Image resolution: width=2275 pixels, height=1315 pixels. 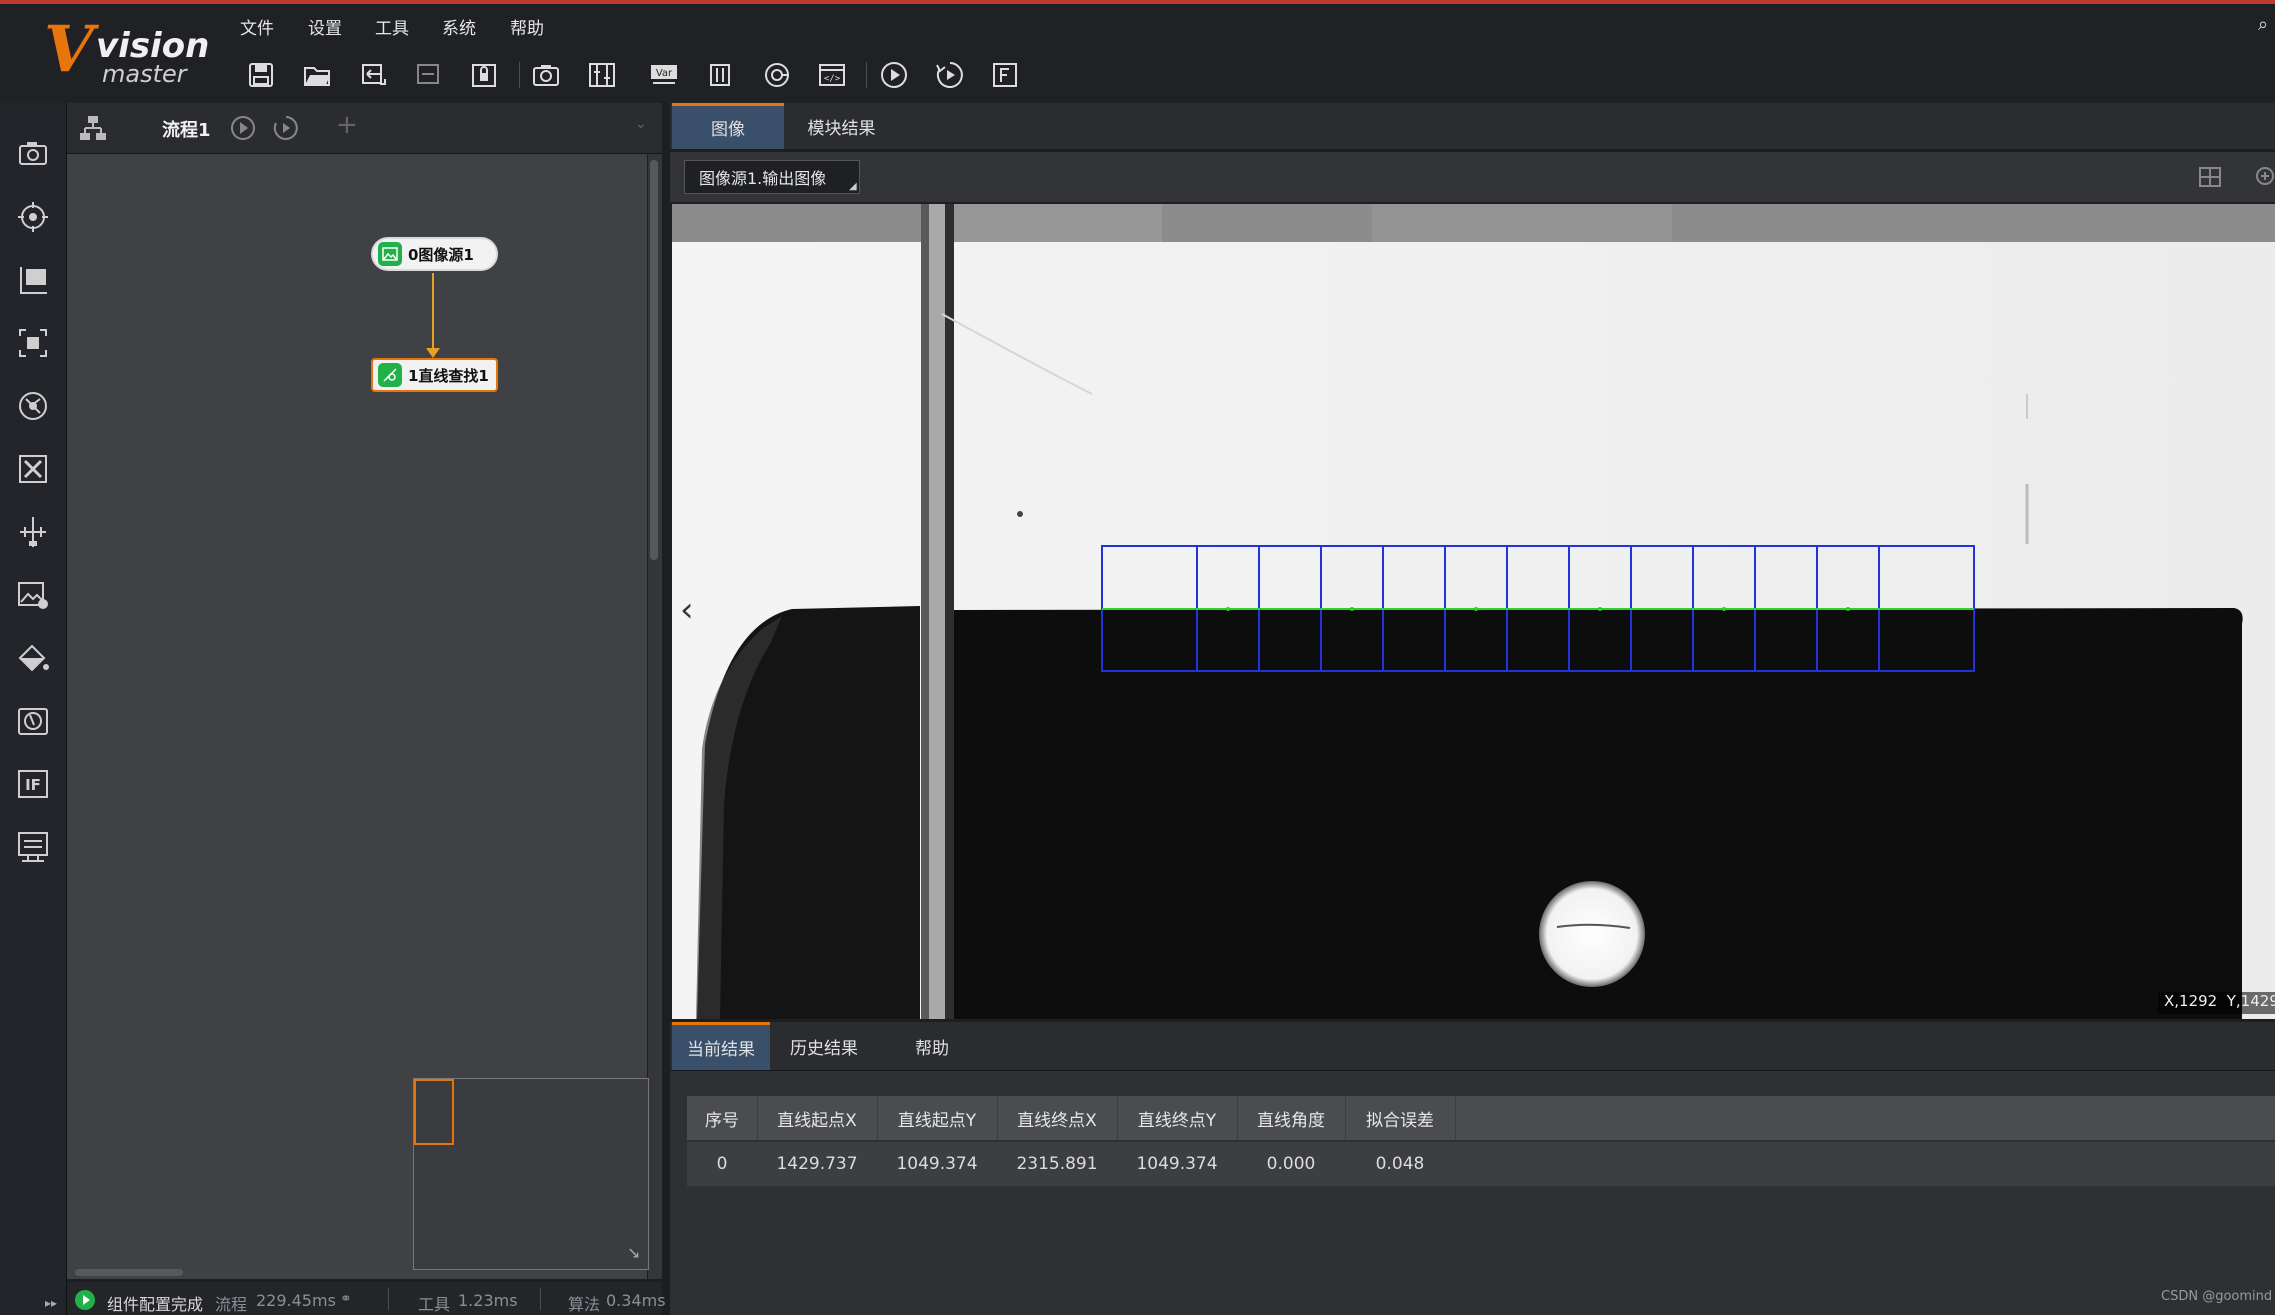 I want to click on table-cell: 0, so click(x=722, y=1164).